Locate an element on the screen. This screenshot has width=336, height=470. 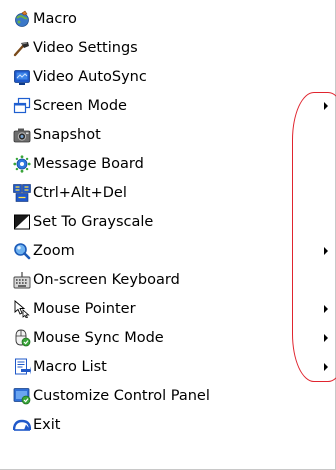
menu-item-label: Message Board is located at coordinates (88, 164).